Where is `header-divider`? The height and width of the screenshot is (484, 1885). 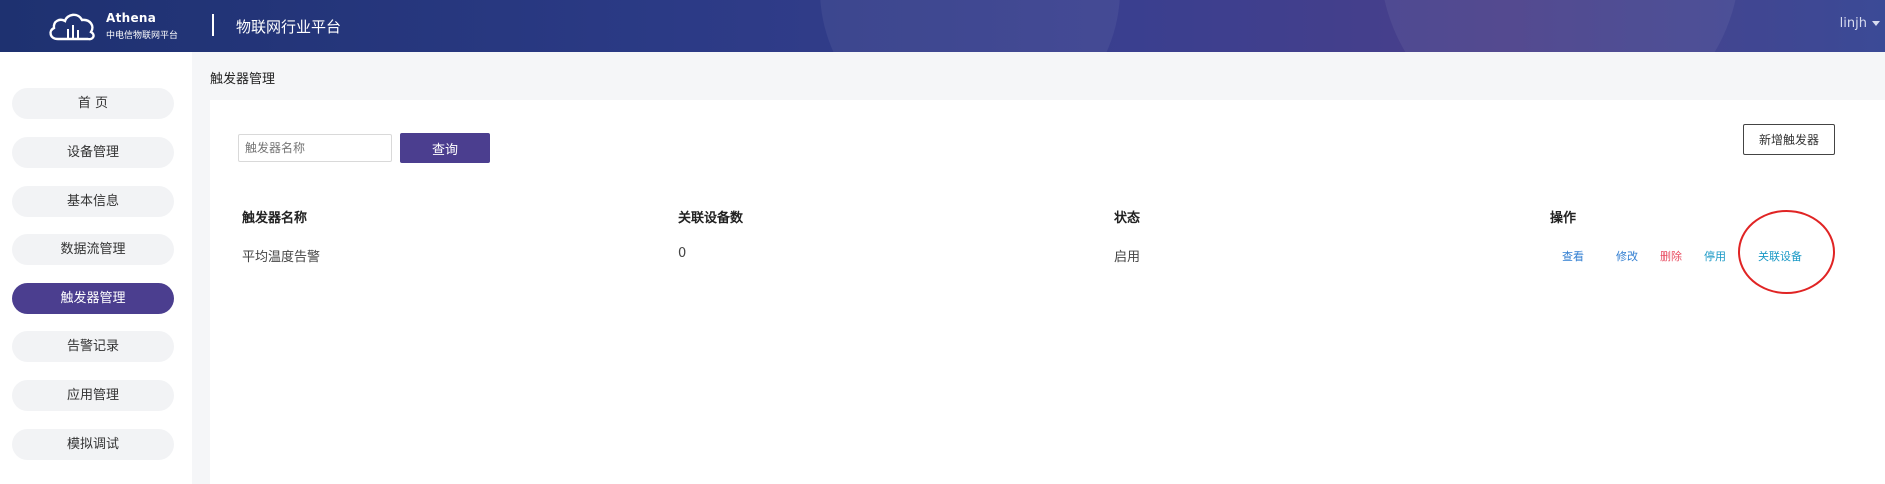 header-divider is located at coordinates (213, 25).